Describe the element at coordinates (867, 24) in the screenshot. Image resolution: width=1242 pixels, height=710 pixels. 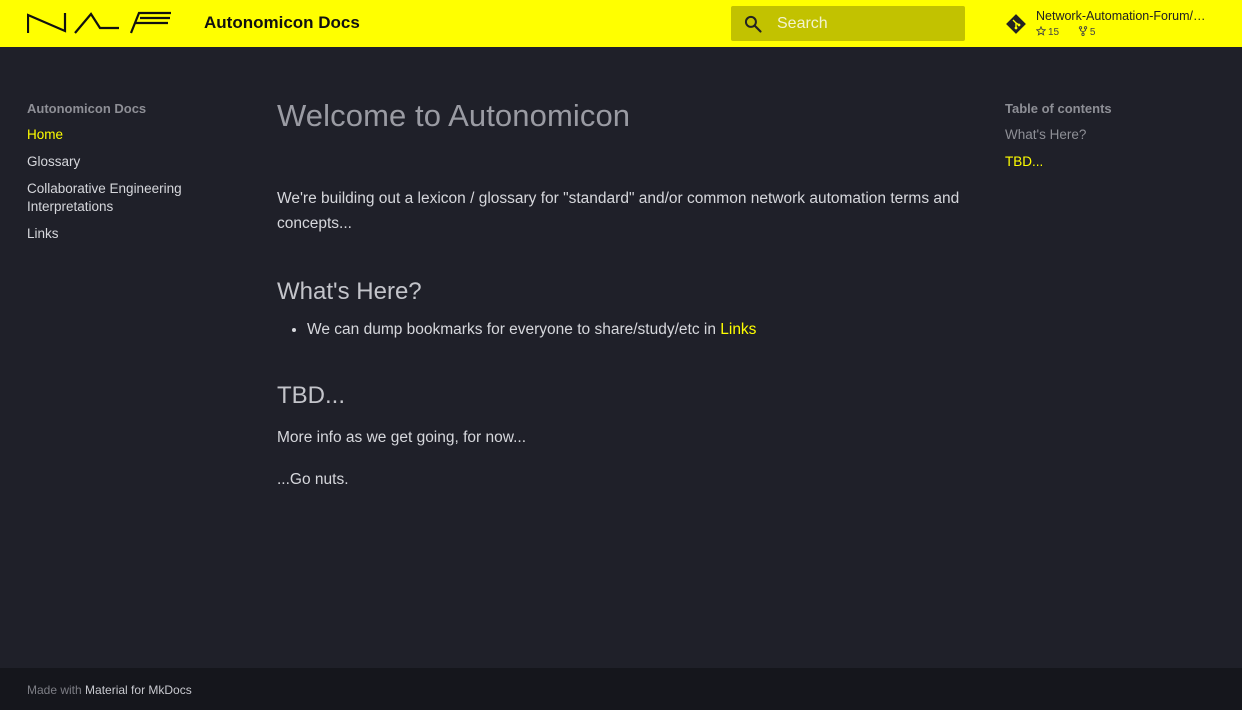
I see `search-input` at that location.